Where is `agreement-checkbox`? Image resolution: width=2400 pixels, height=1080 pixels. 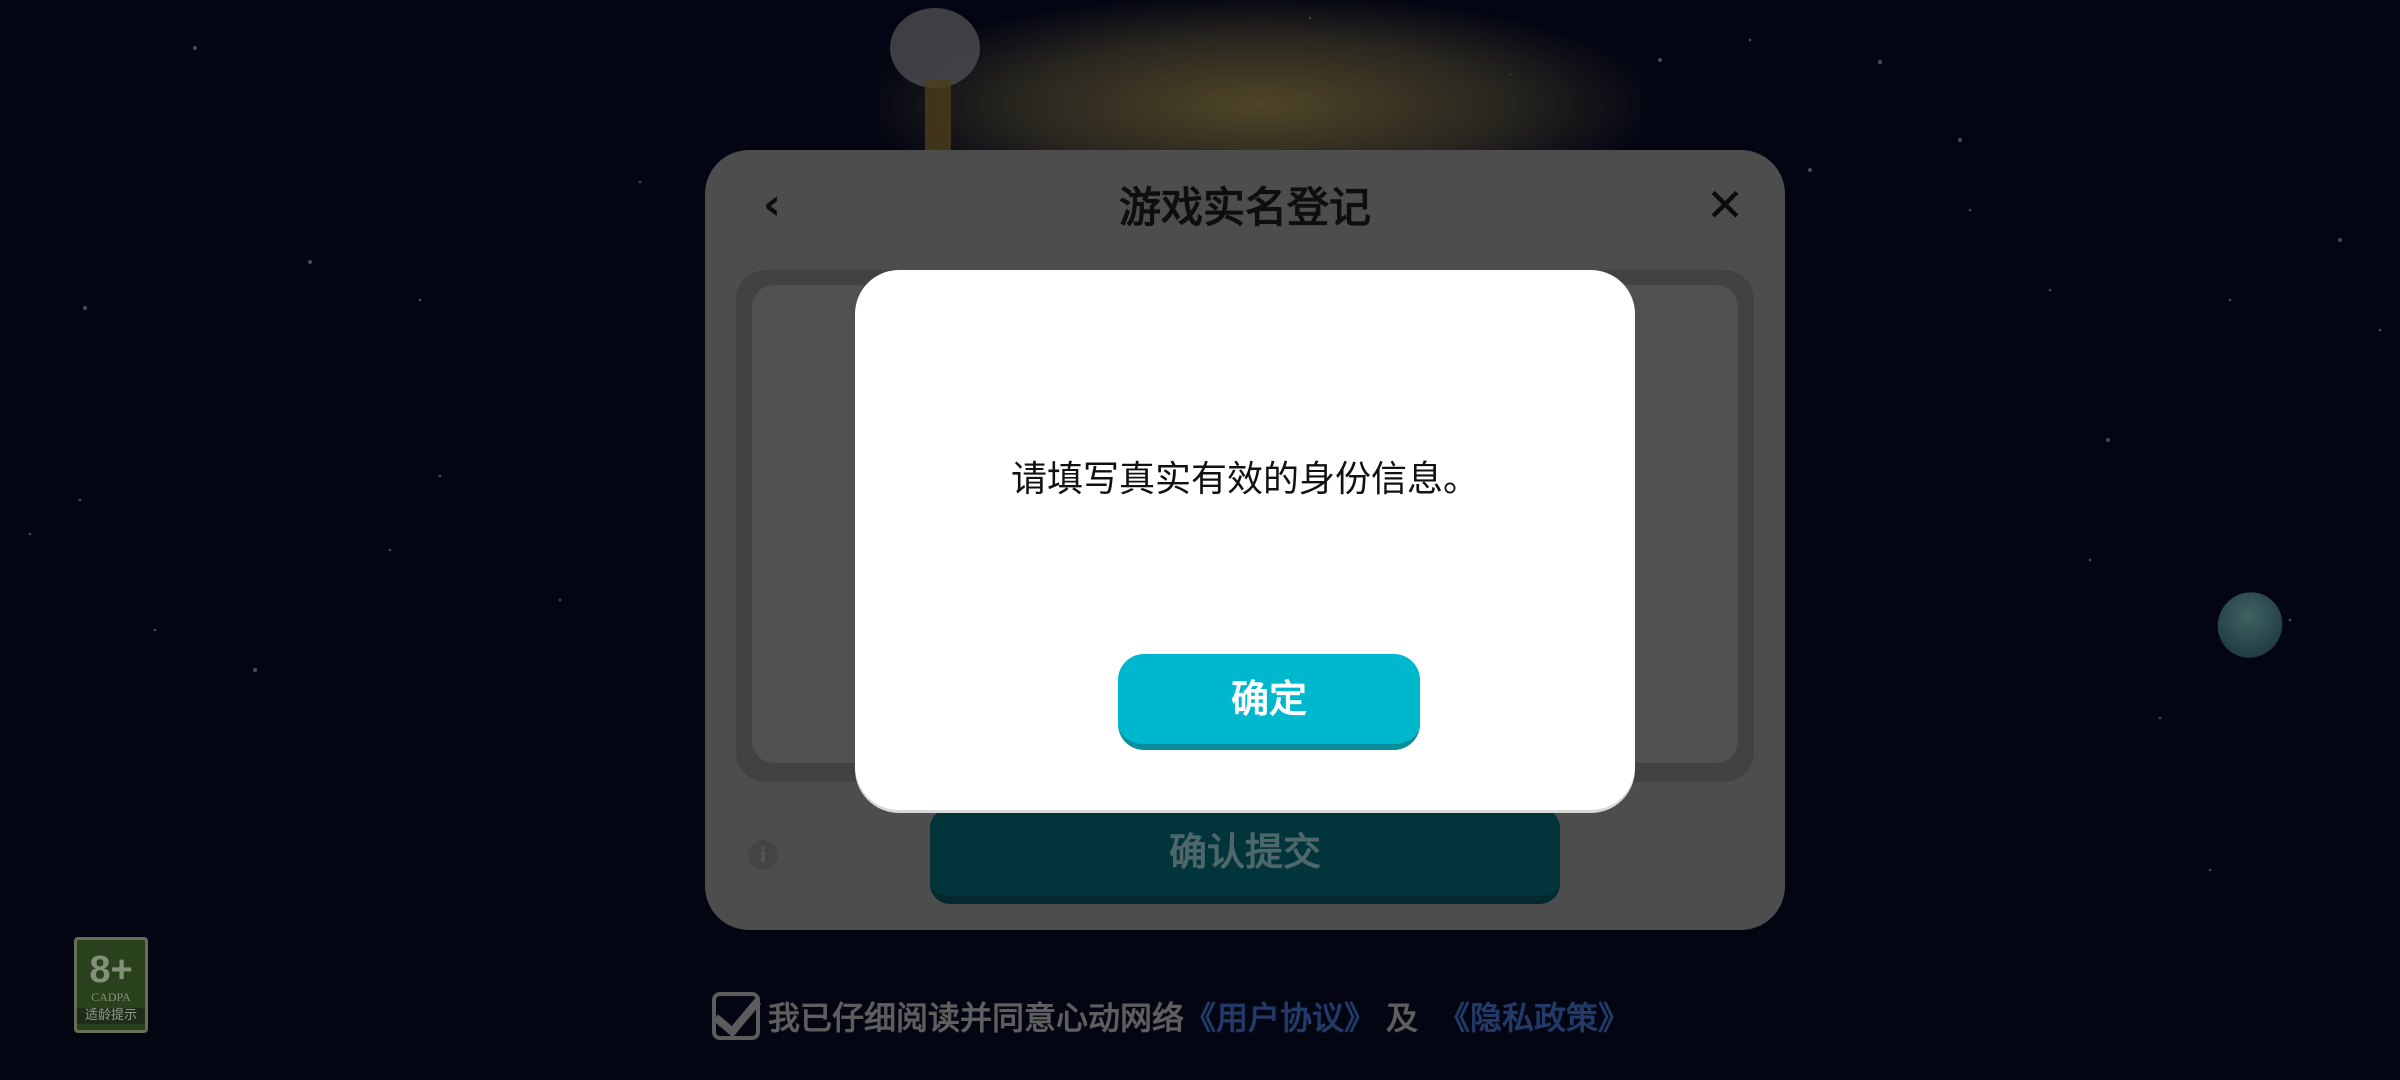 agreement-checkbox is located at coordinates (736, 1016).